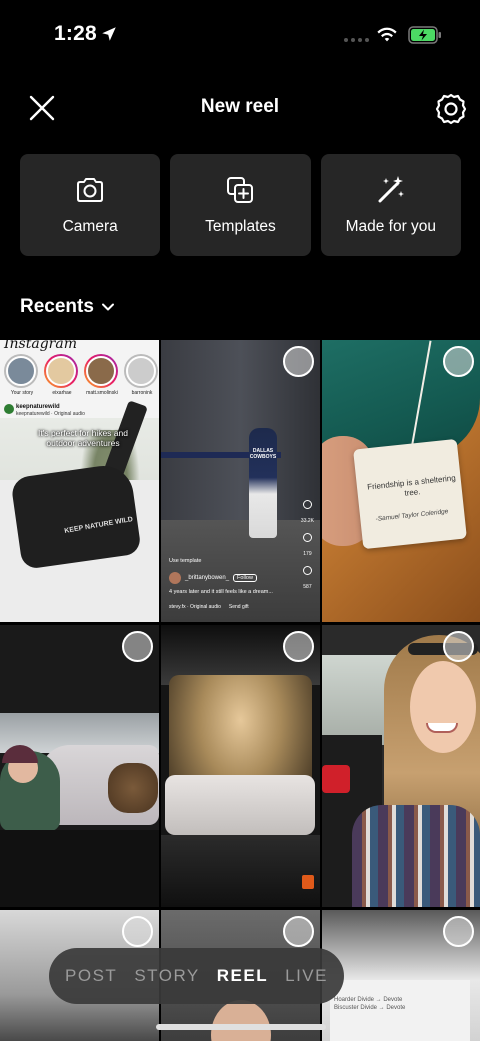 This screenshot has height=1041, width=480. I want to click on camera-option-button: Camera, so click(90, 205).